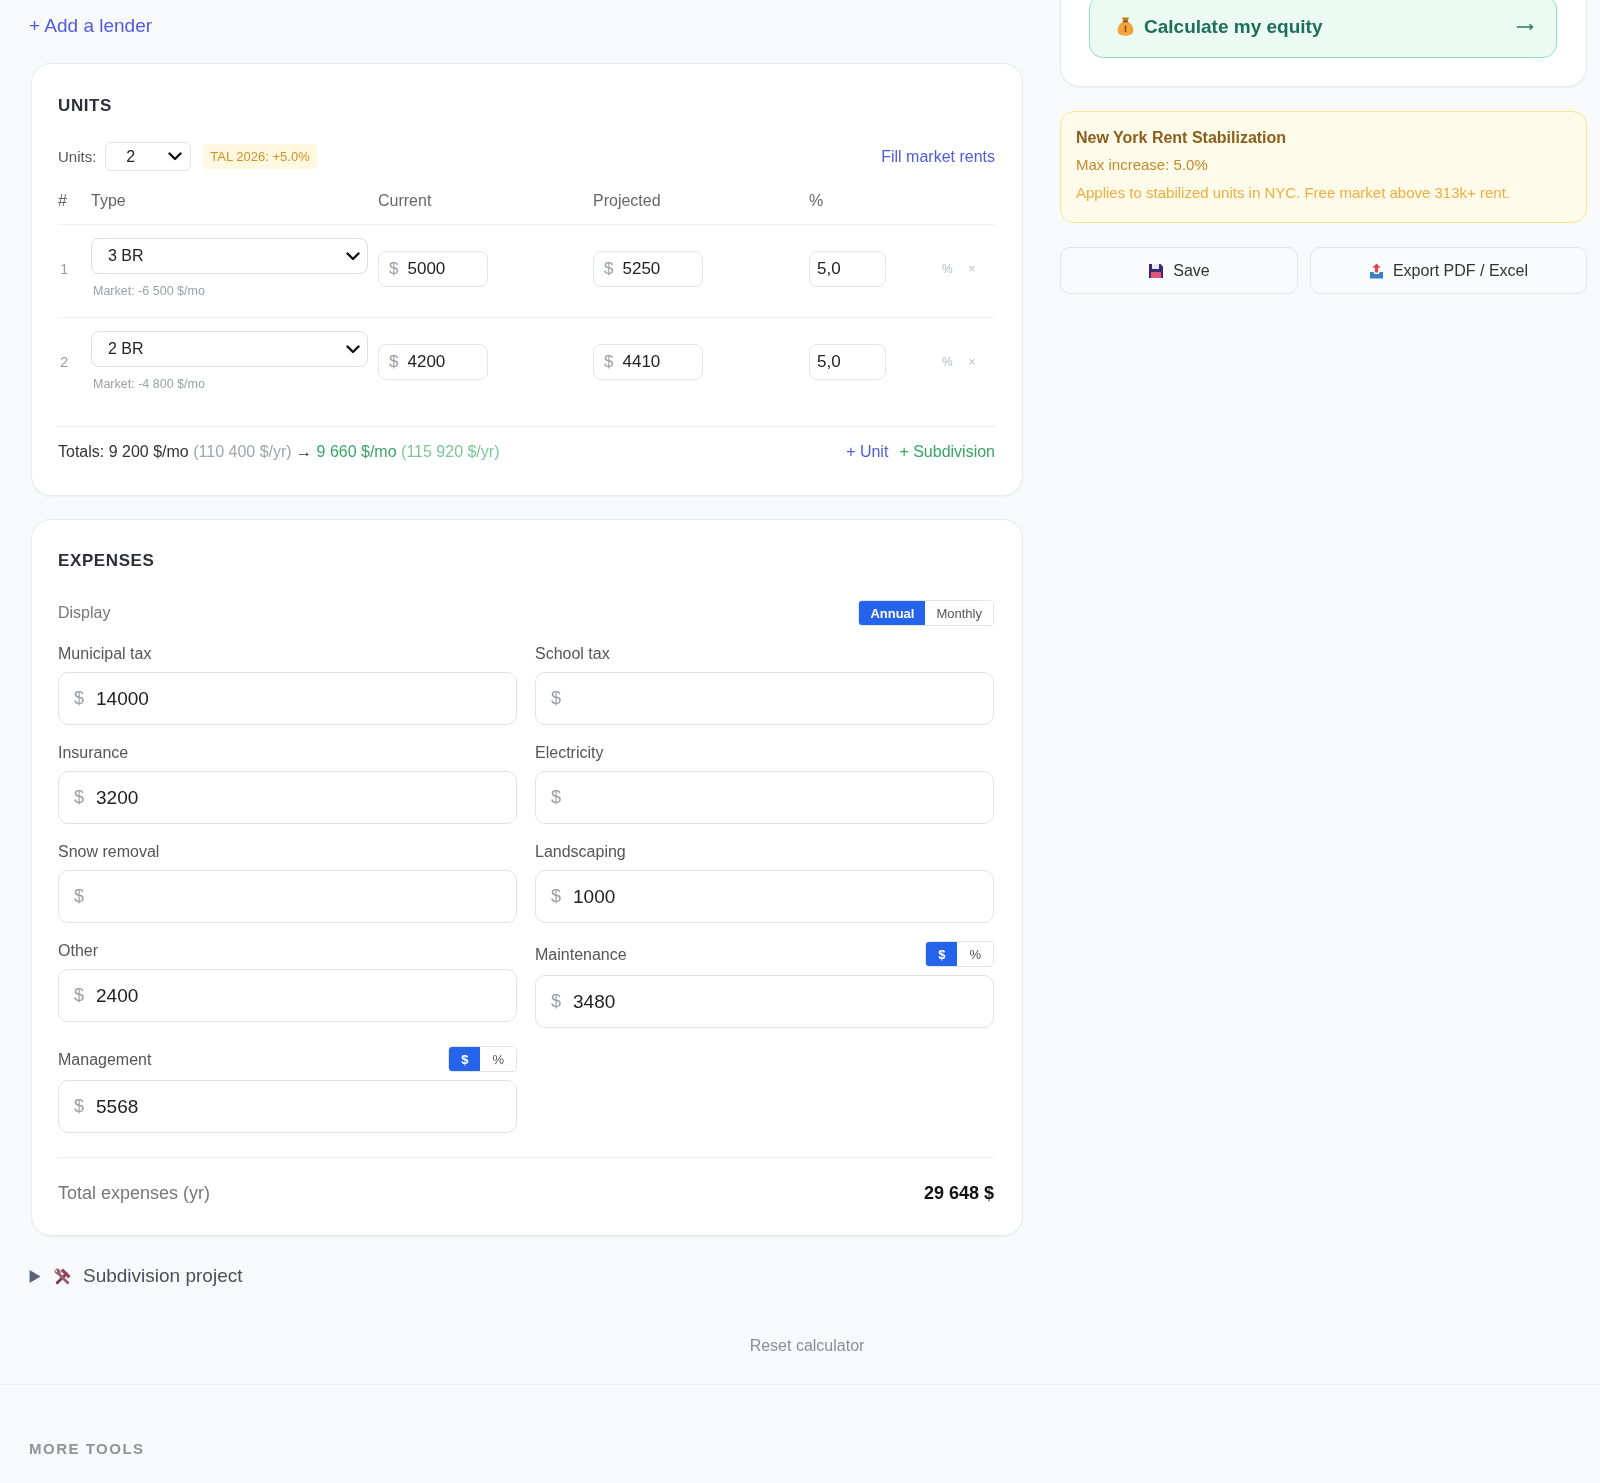  I want to click on current-rent-input: $ 4200, so click(433, 361).